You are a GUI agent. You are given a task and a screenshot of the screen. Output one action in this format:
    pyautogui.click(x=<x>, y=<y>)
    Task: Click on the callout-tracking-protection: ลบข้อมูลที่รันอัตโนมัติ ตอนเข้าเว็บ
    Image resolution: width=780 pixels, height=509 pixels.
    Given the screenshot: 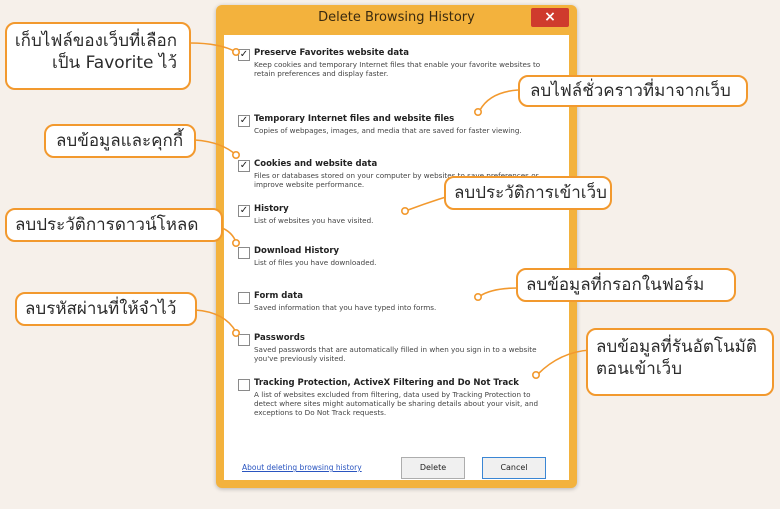 What is the action you would take?
    pyautogui.click(x=680, y=362)
    